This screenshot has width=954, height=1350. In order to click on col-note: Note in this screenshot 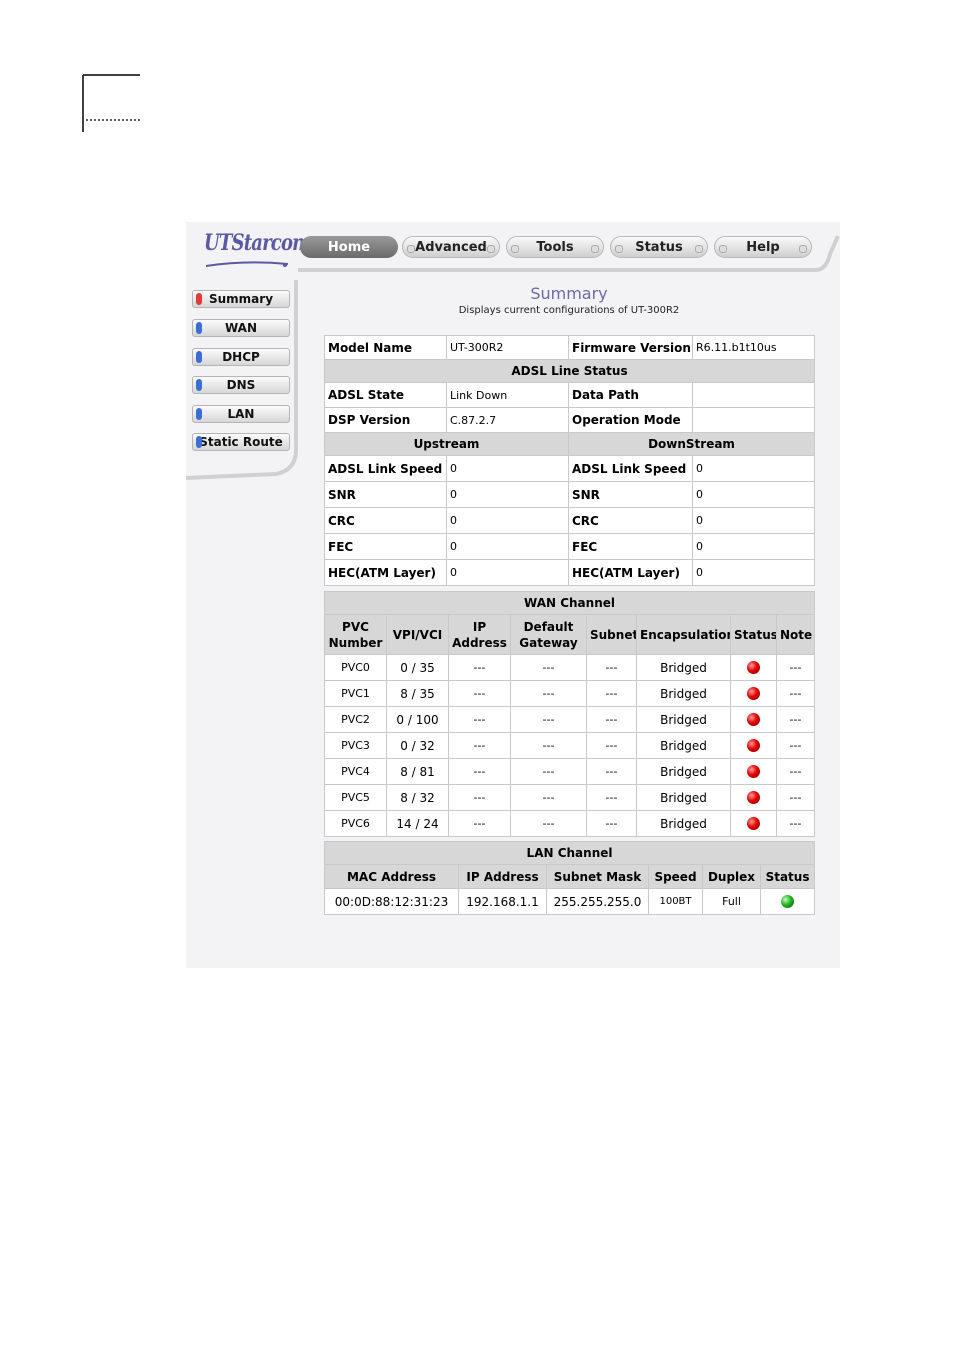, I will do `click(795, 634)`.